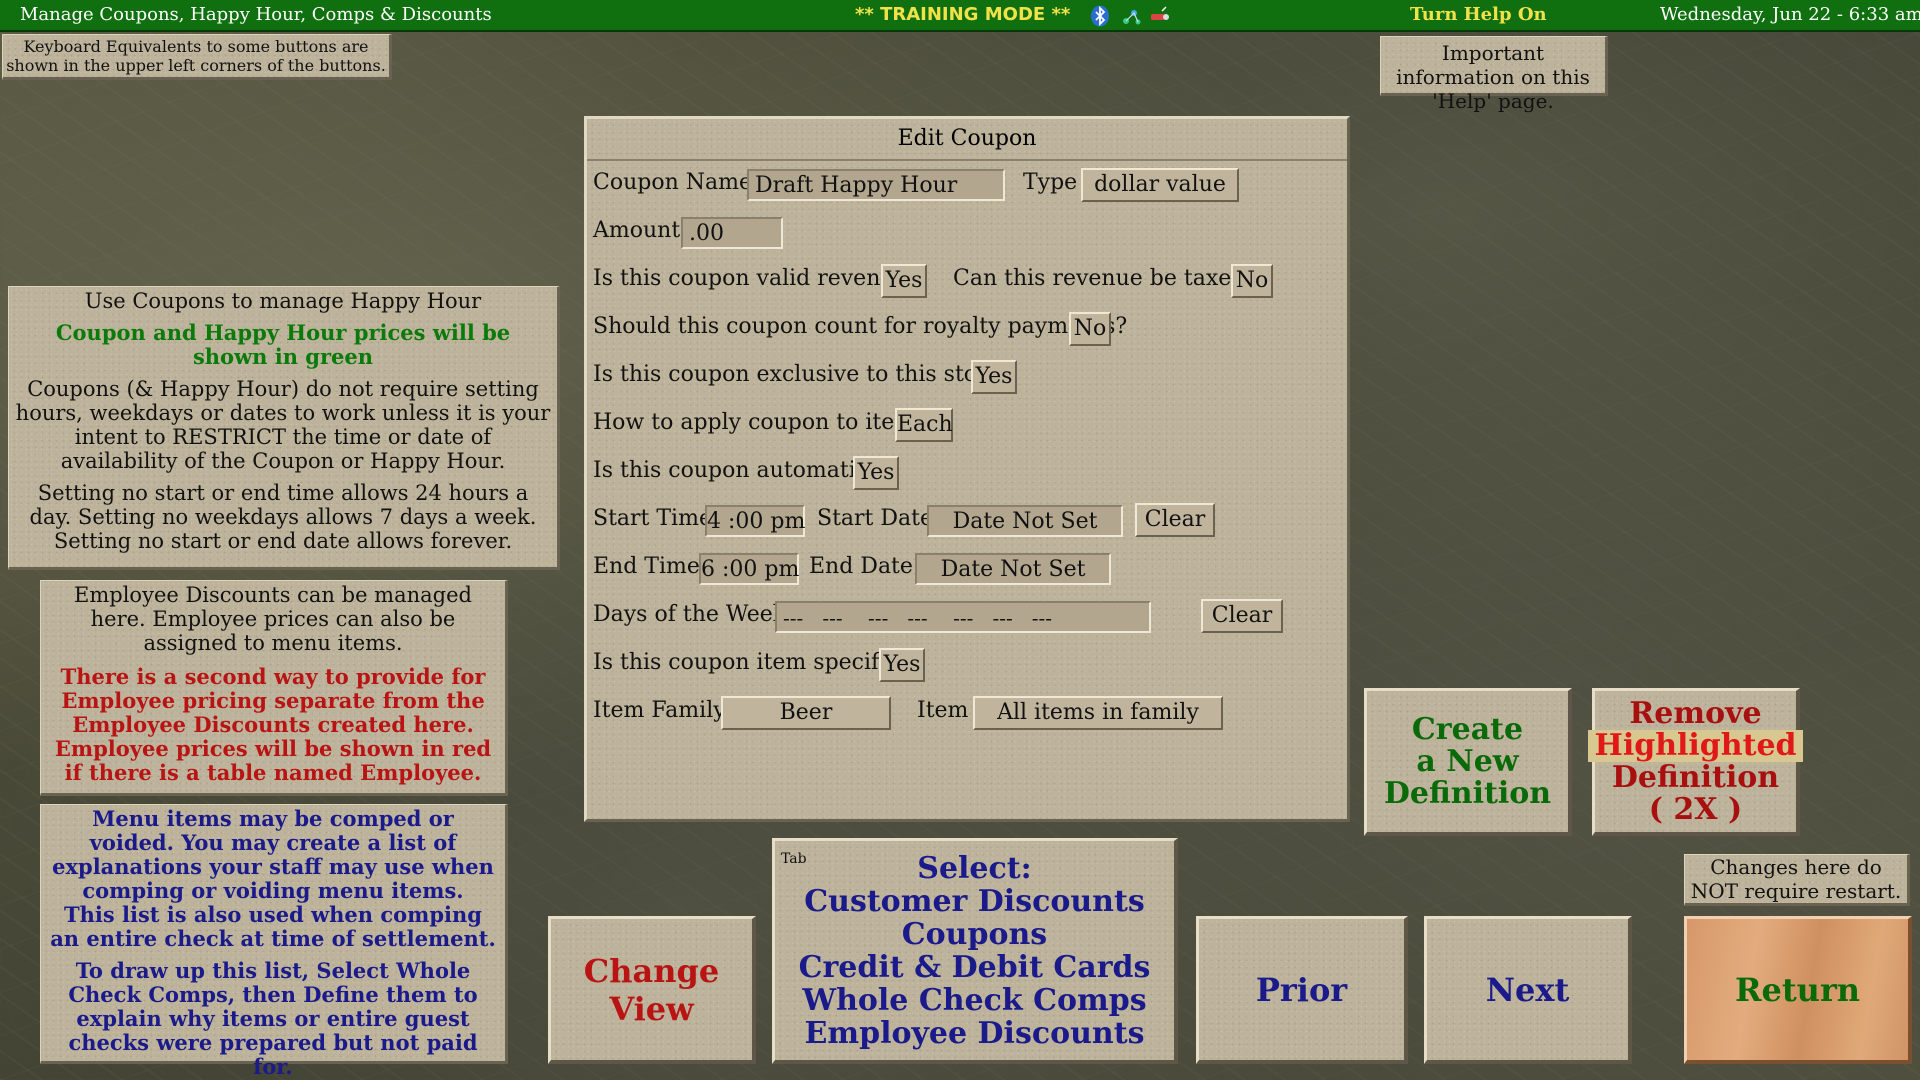 This screenshot has width=1920, height=1080. Describe the element at coordinates (1013, 569) in the screenshot. I see `end-date-field: Date Not Set` at that location.